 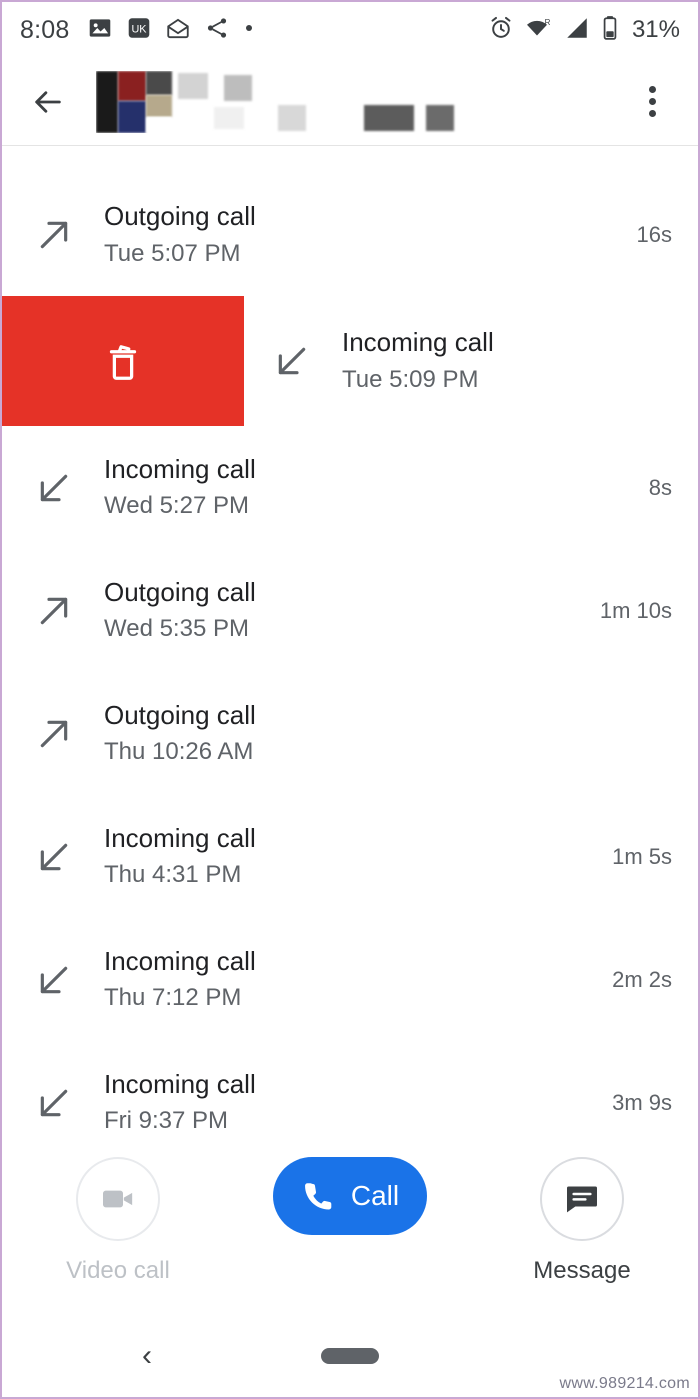 I want to click on call-details: Outgoing call Thu 10:26 AM, so click(x=376, y=734).